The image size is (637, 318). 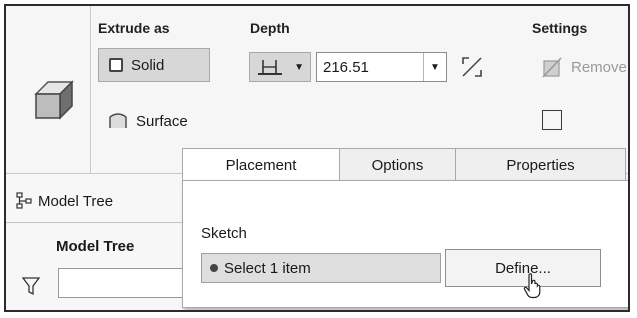 I want to click on select-item-text: Select 1 item, so click(x=267, y=268).